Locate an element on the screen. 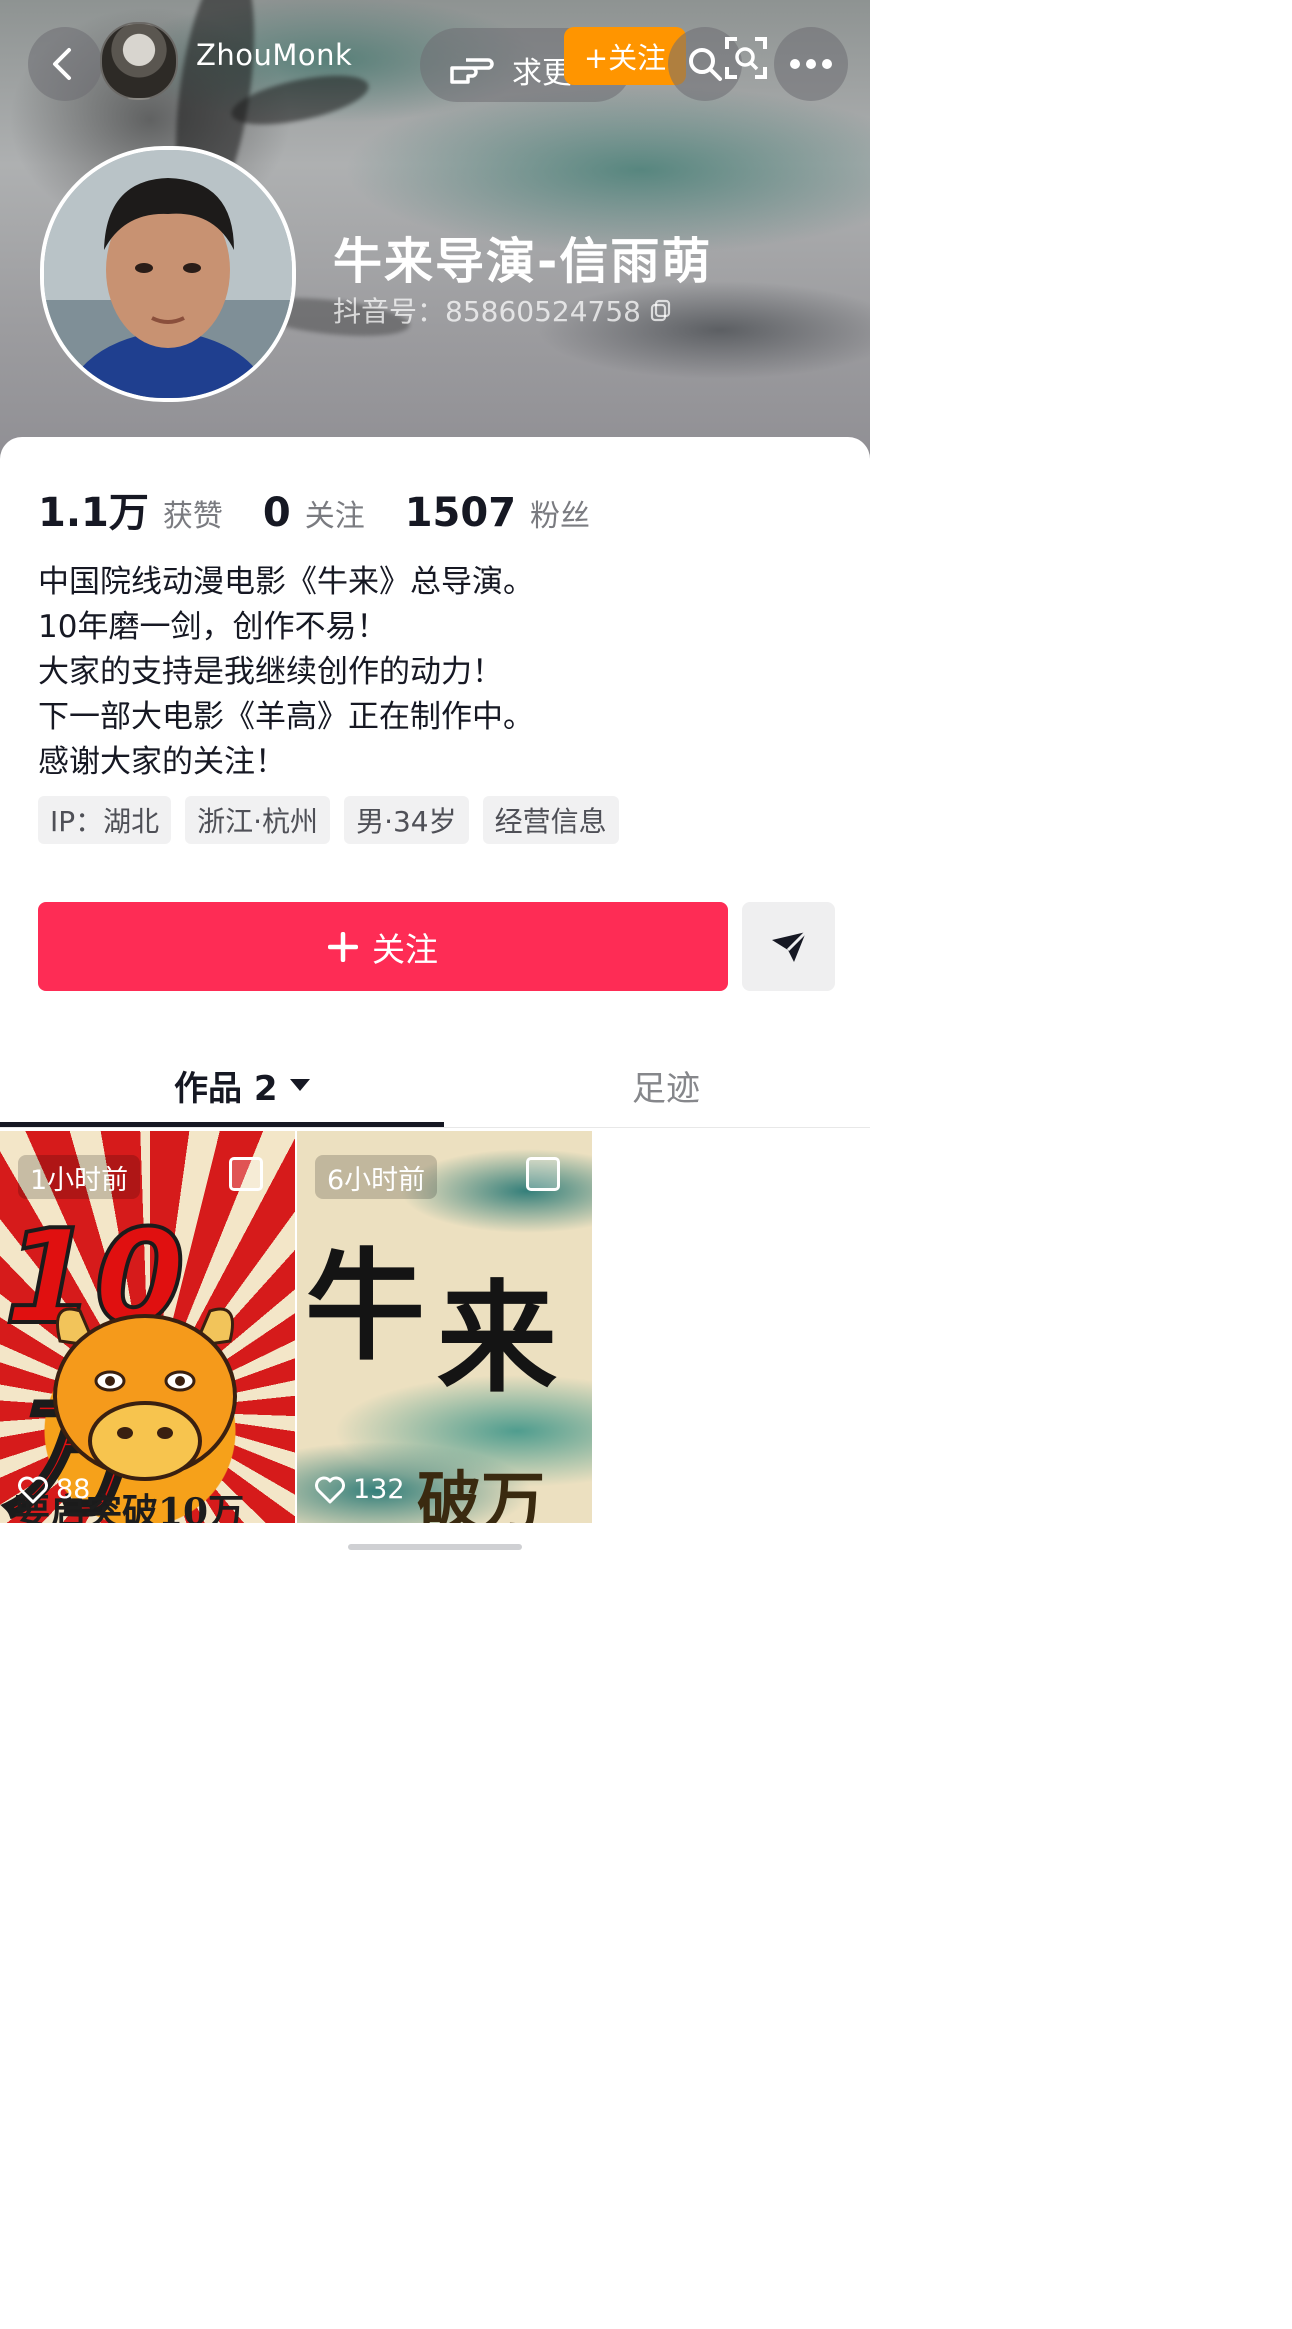 The image size is (1292, 2329). send-message-icon is located at coordinates (789, 946).